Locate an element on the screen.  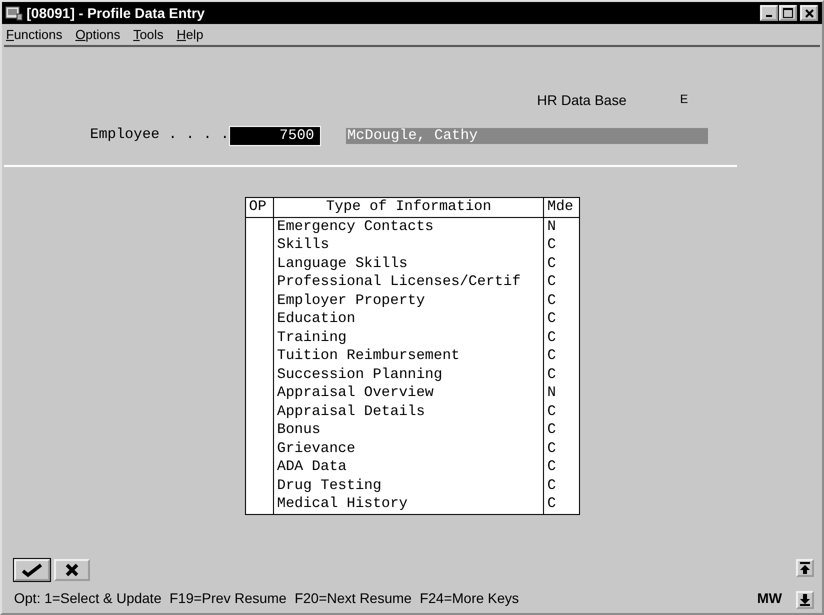
table-cell: Drug Testing is located at coordinates (409, 485).